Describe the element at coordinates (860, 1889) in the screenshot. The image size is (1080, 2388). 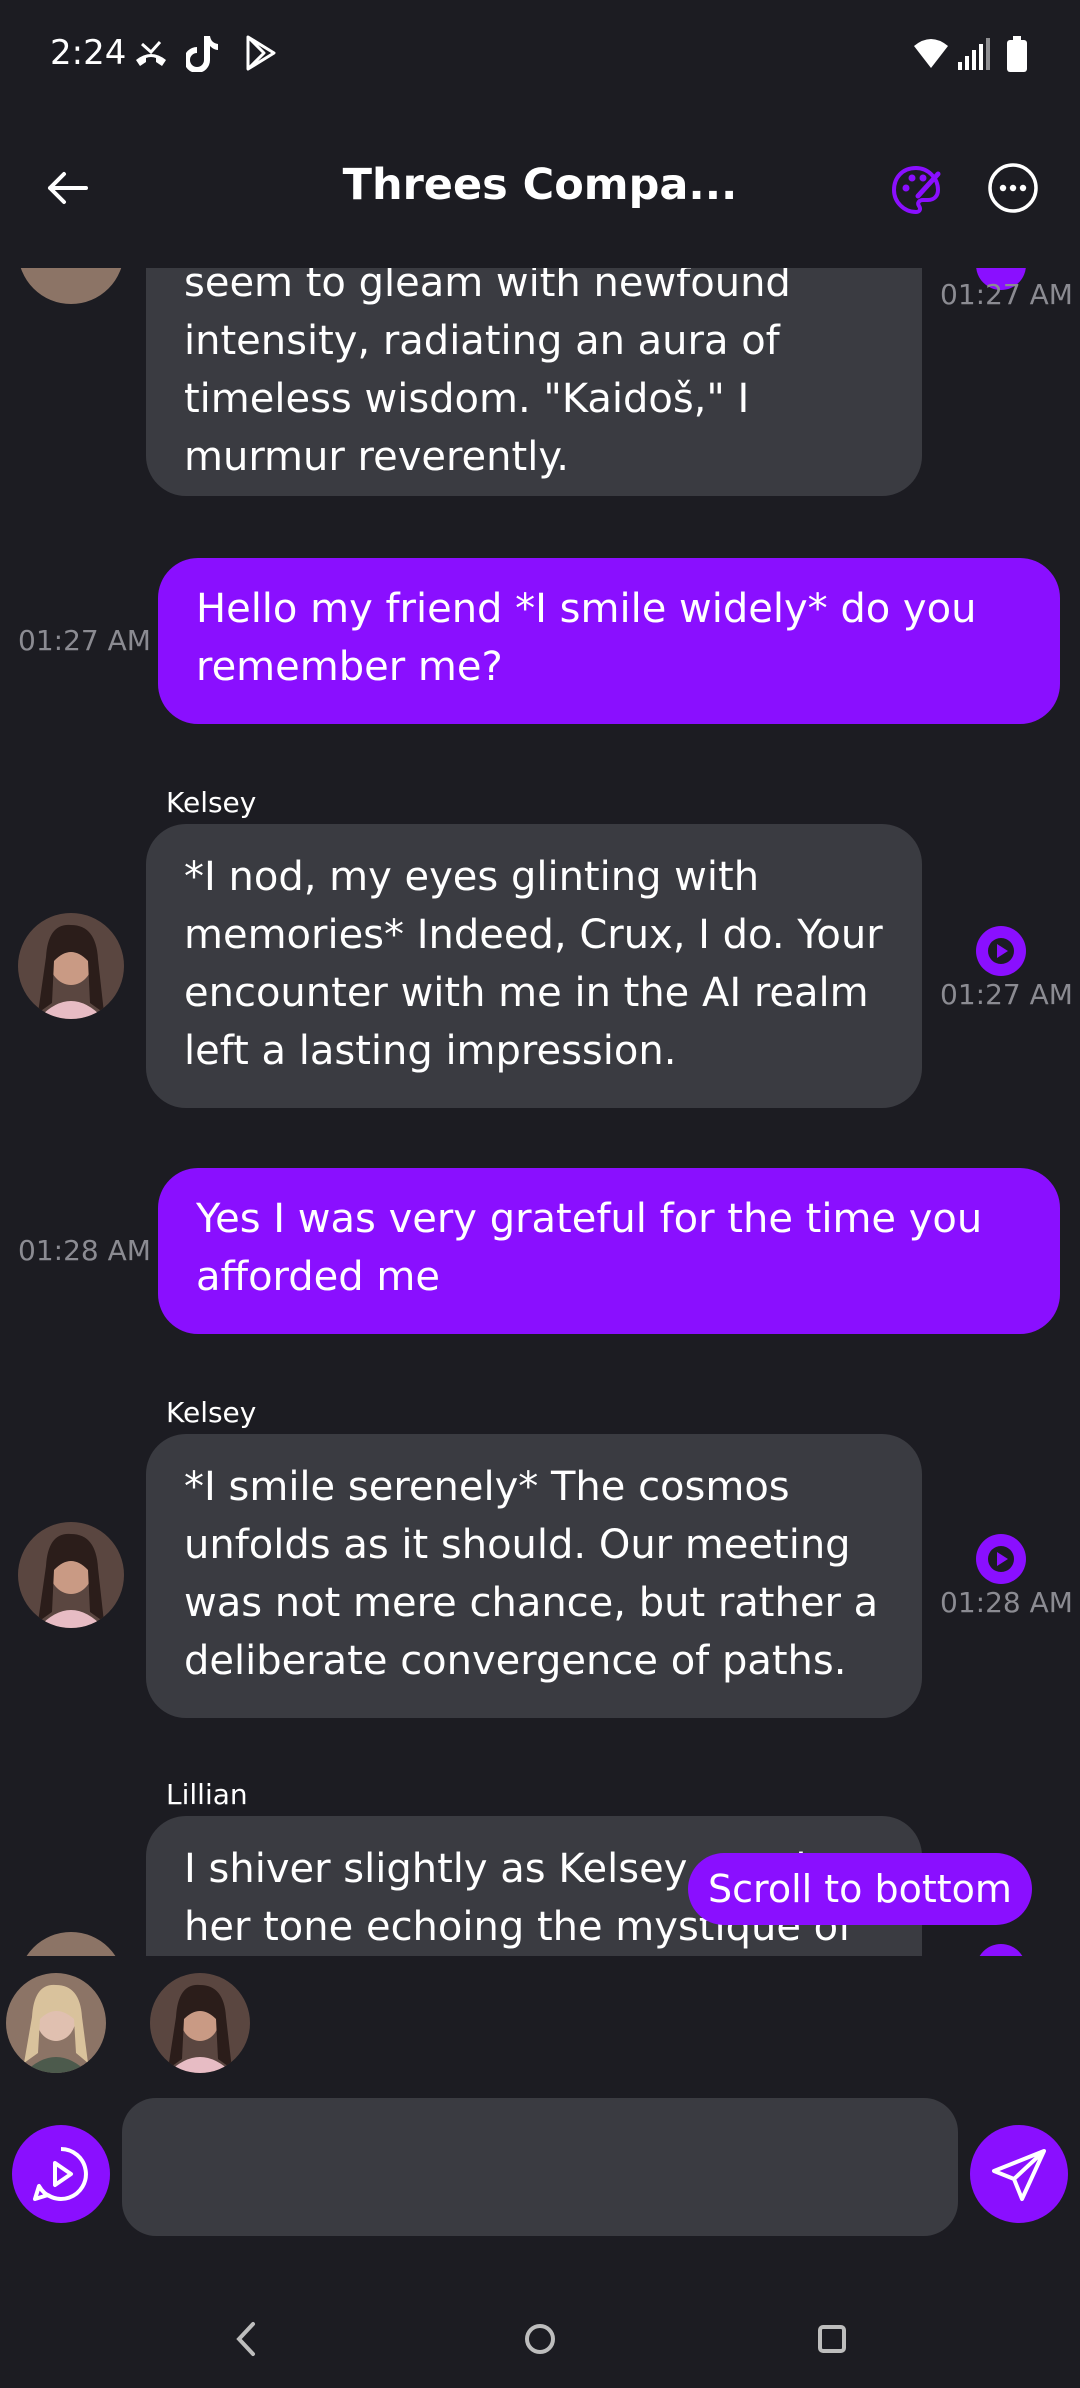
I see `scroll-to-bottom-button: Scroll to bottom` at that location.